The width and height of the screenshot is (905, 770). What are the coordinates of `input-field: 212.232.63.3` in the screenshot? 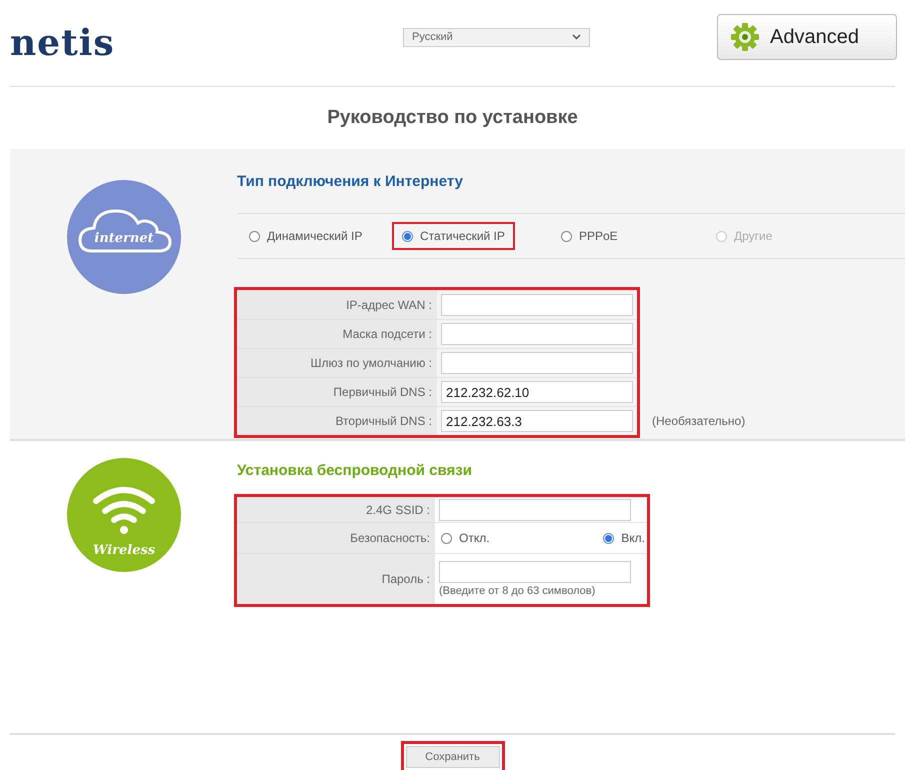 It's located at (537, 421).